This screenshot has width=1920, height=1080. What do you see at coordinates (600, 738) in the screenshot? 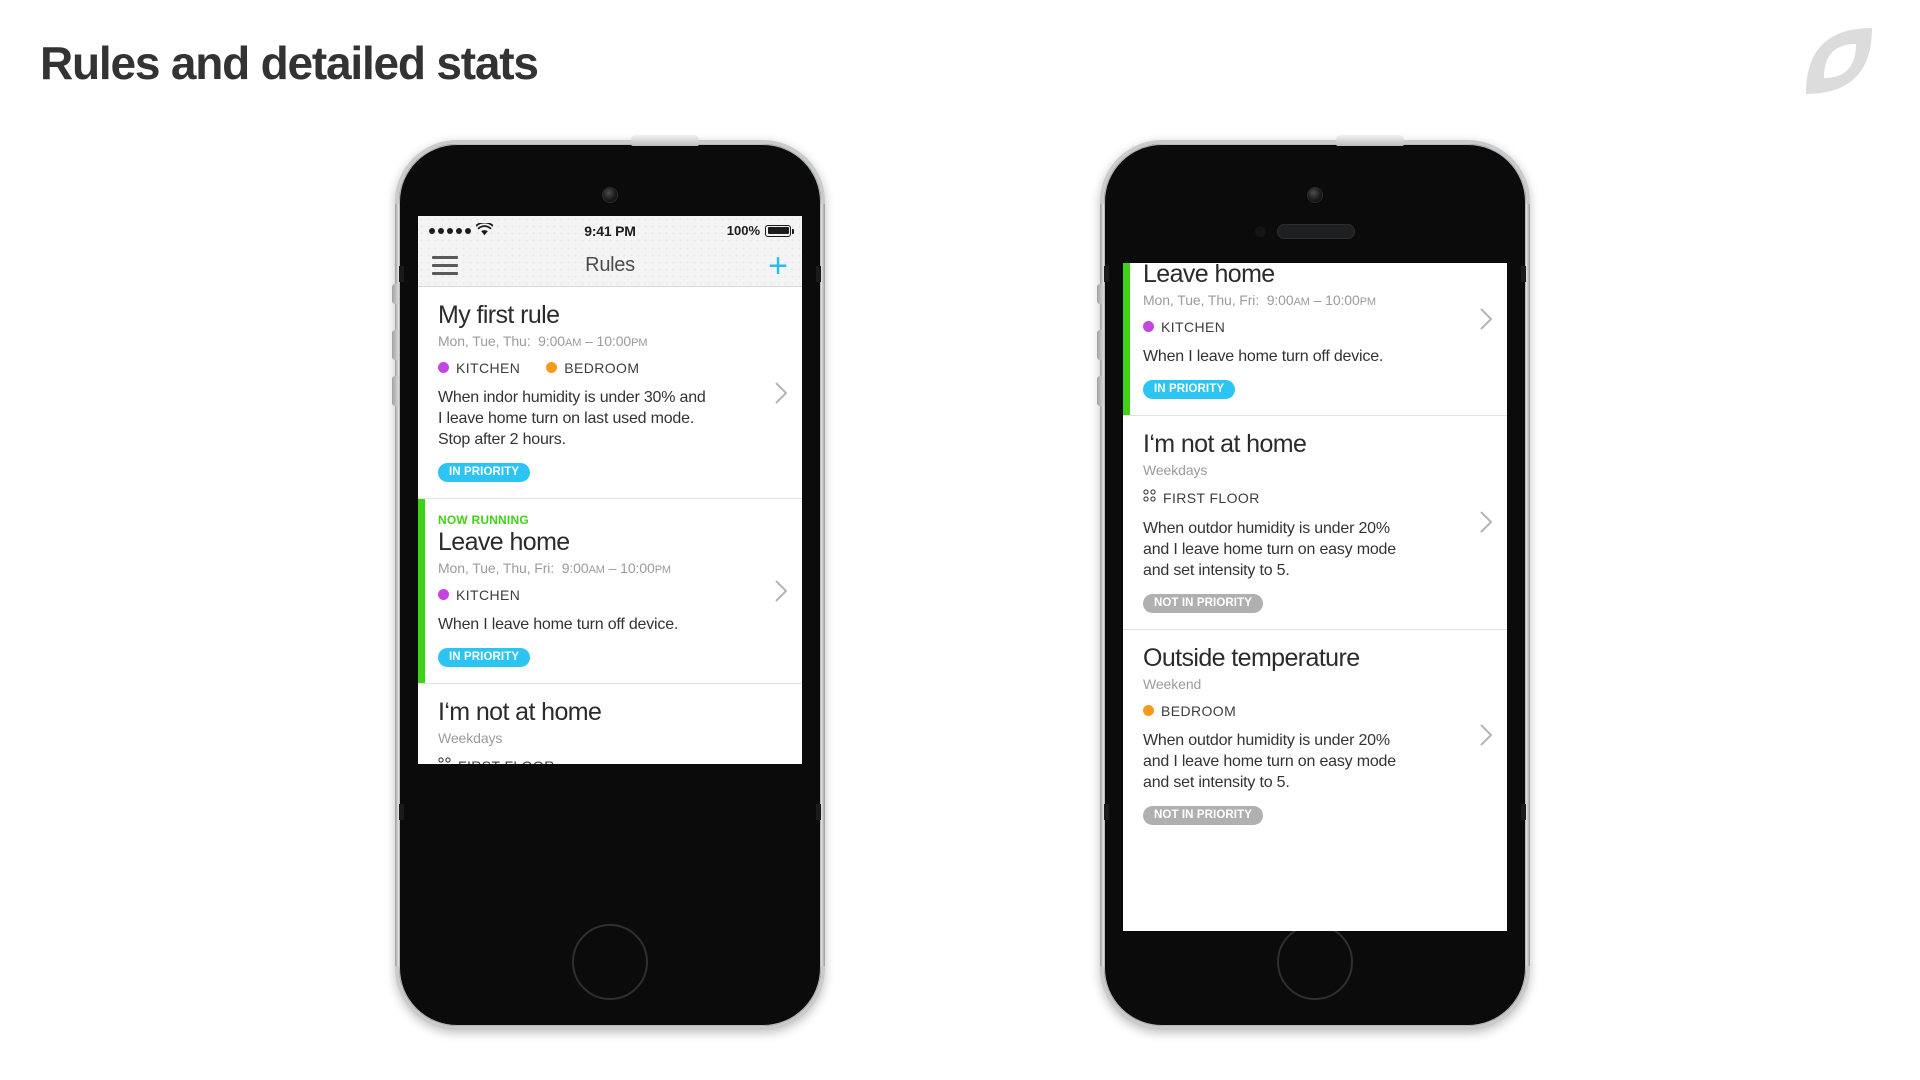
I see `rule-schedule: Weekdays` at bounding box center [600, 738].